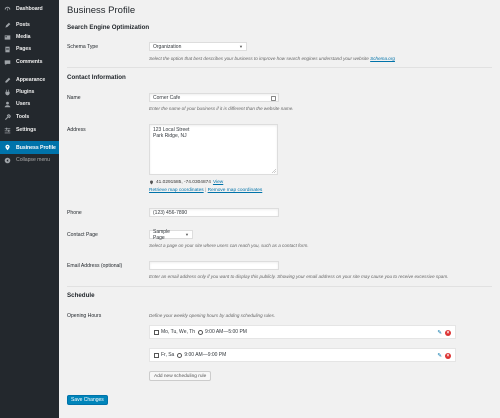 The width and height of the screenshot is (500, 418). What do you see at coordinates (74, 213) in the screenshot?
I see `phone-label: Phone` at bounding box center [74, 213].